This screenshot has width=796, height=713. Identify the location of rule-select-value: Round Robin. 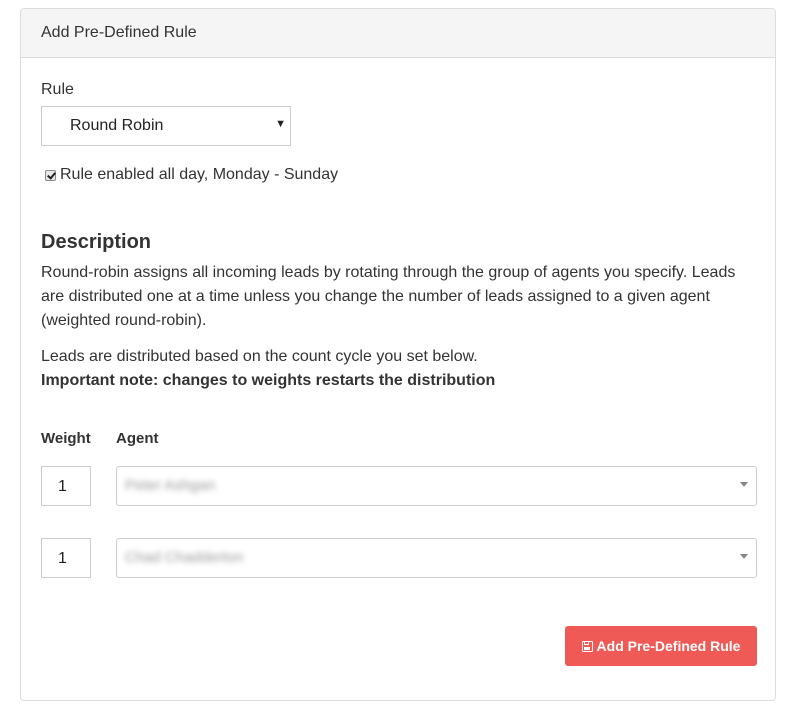
(117, 125).